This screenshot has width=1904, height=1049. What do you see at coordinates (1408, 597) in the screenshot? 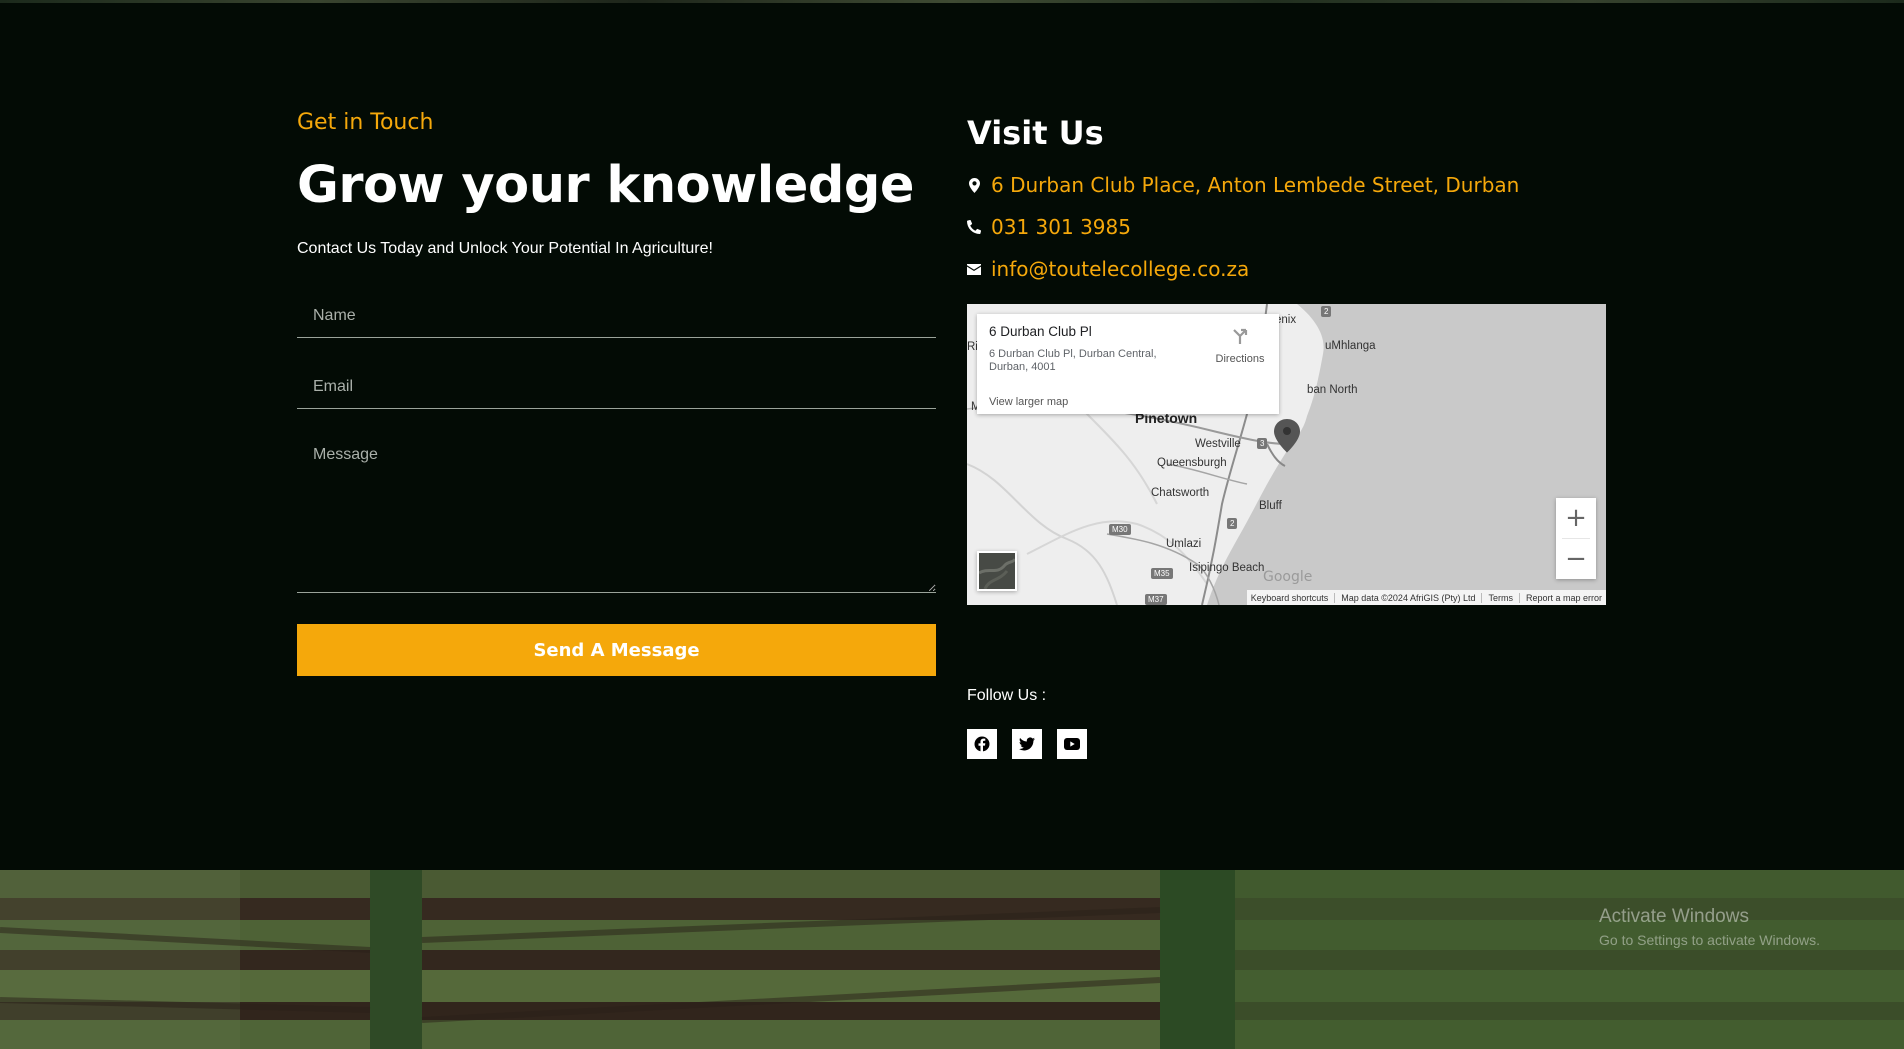
I see `map-data-credit: Map data ©2024 AfriGIS (Pty) Ltd` at bounding box center [1408, 597].